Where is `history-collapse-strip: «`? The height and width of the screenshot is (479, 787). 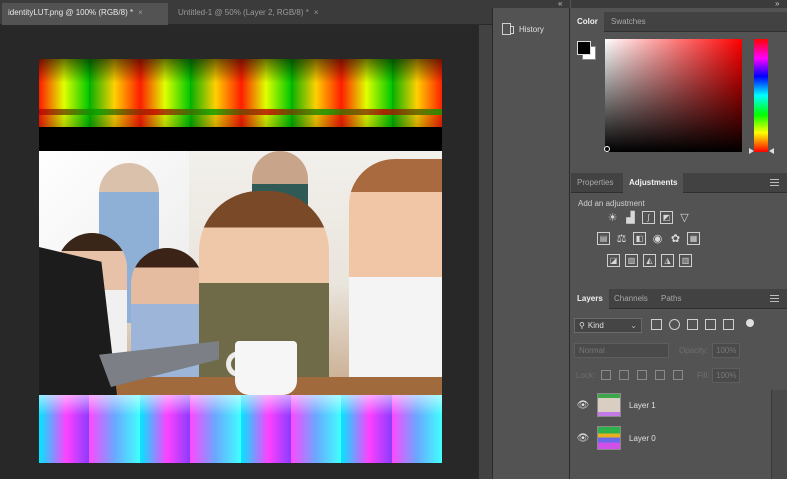 history-collapse-strip: « is located at coordinates (531, 4).